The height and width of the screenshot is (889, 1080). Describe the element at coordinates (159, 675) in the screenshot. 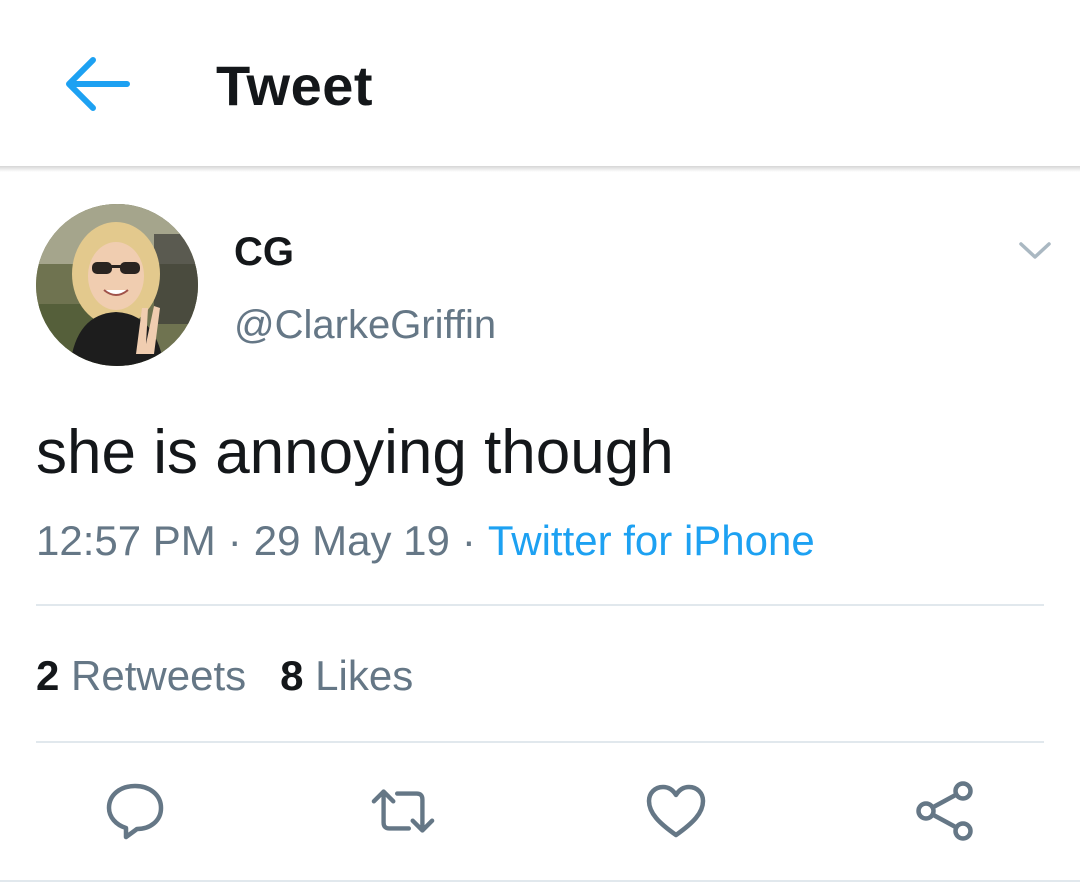

I see `retweets-label: Retweets` at that location.